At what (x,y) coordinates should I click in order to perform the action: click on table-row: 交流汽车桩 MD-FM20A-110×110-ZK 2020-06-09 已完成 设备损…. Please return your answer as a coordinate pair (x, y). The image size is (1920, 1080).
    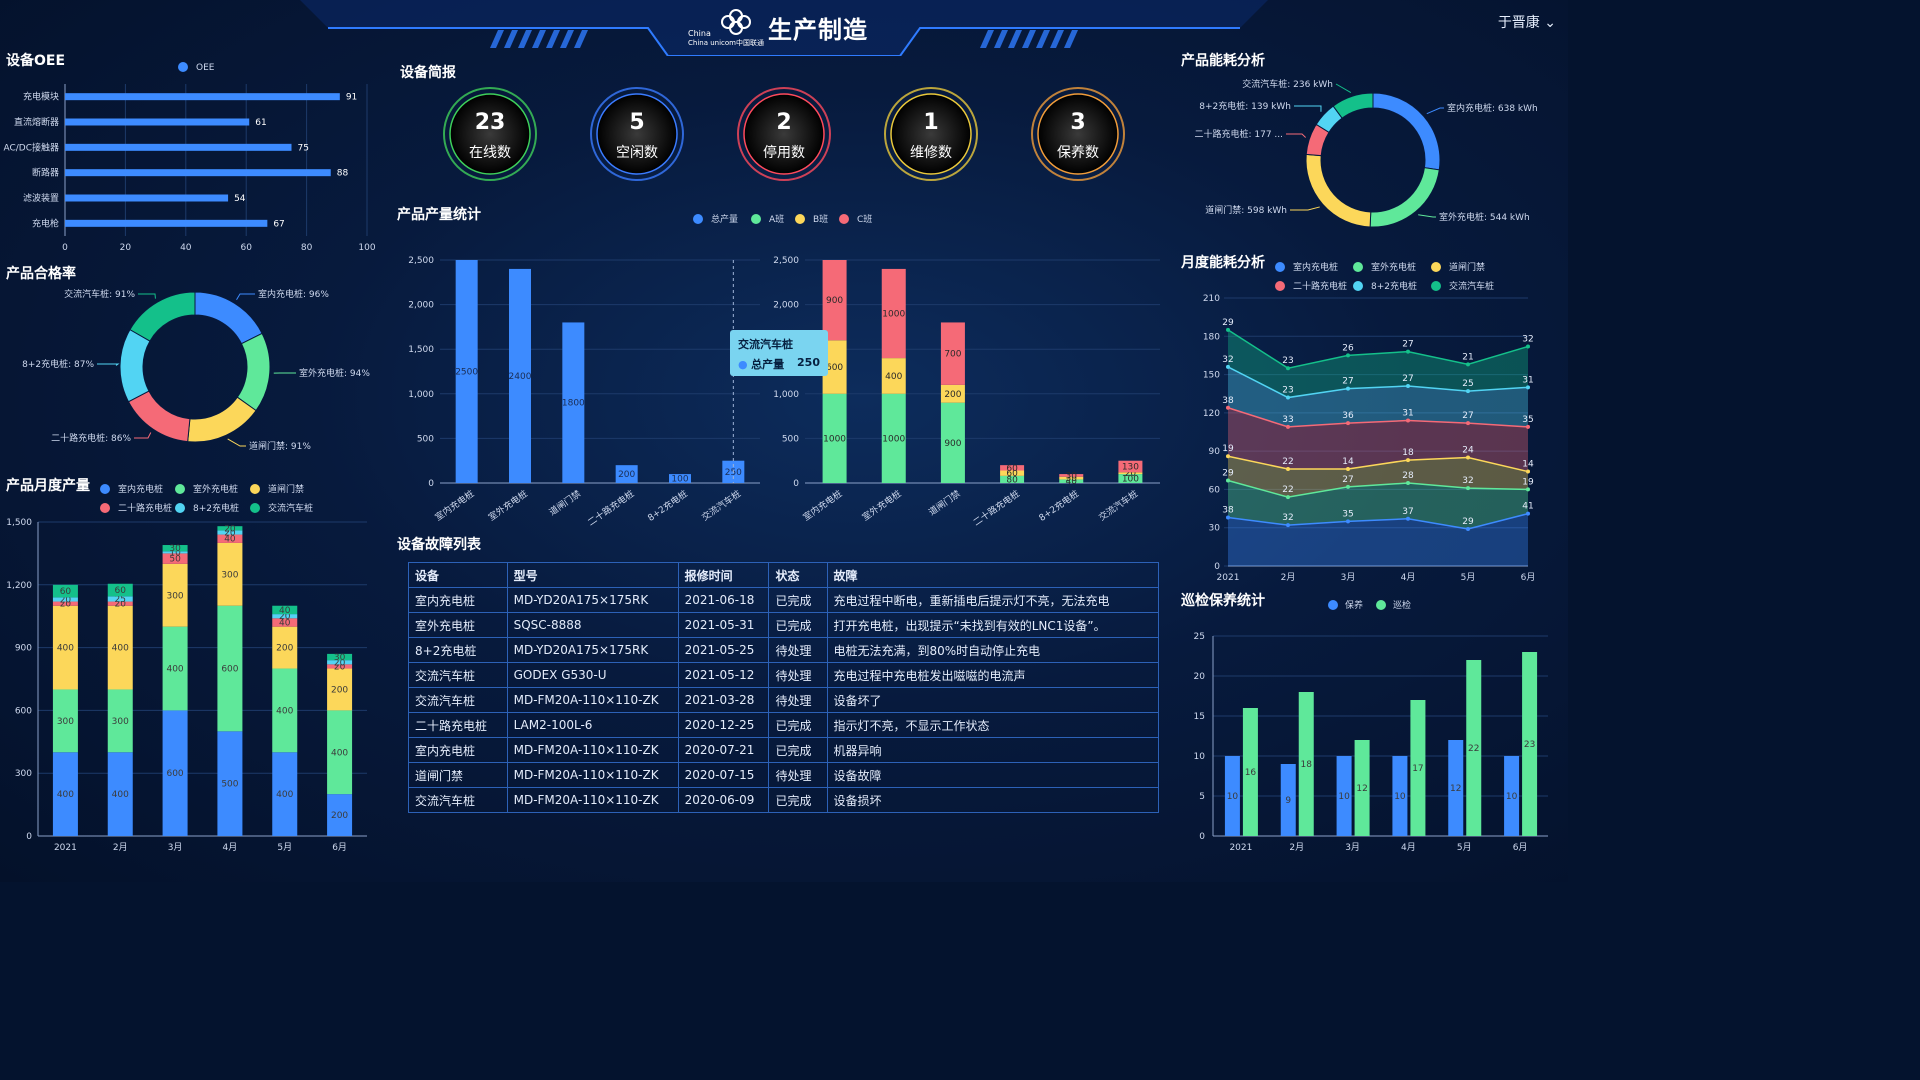
    Looking at the image, I should click on (783, 800).